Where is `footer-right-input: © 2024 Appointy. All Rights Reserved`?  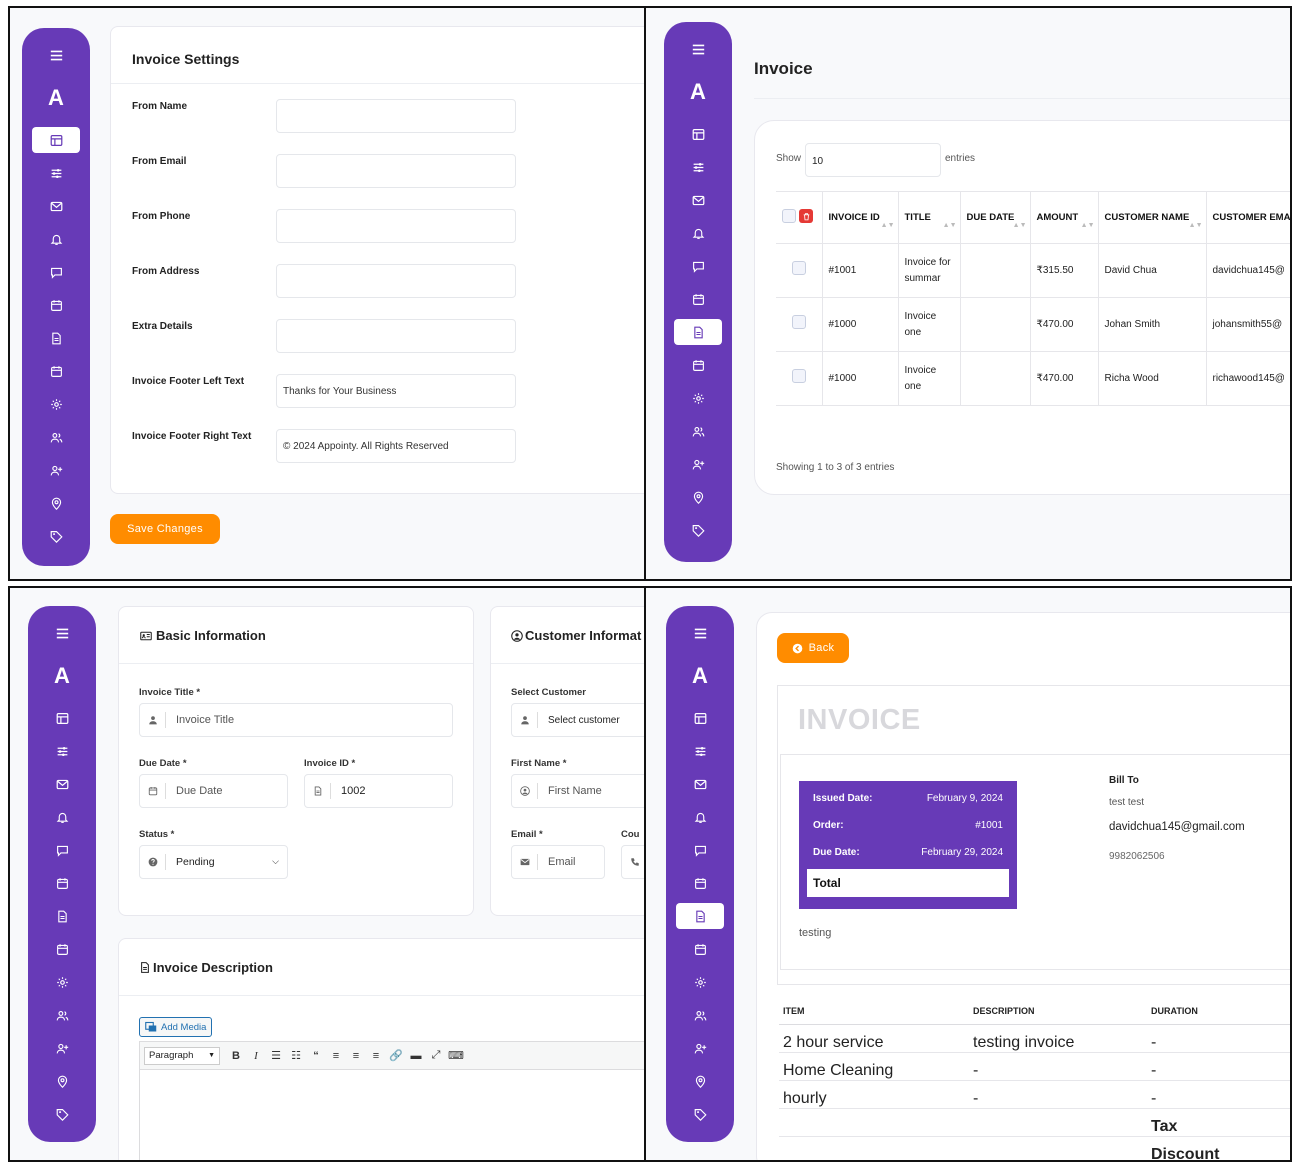
footer-right-input: © 2024 Appointy. All Rights Reserved is located at coordinates (396, 446).